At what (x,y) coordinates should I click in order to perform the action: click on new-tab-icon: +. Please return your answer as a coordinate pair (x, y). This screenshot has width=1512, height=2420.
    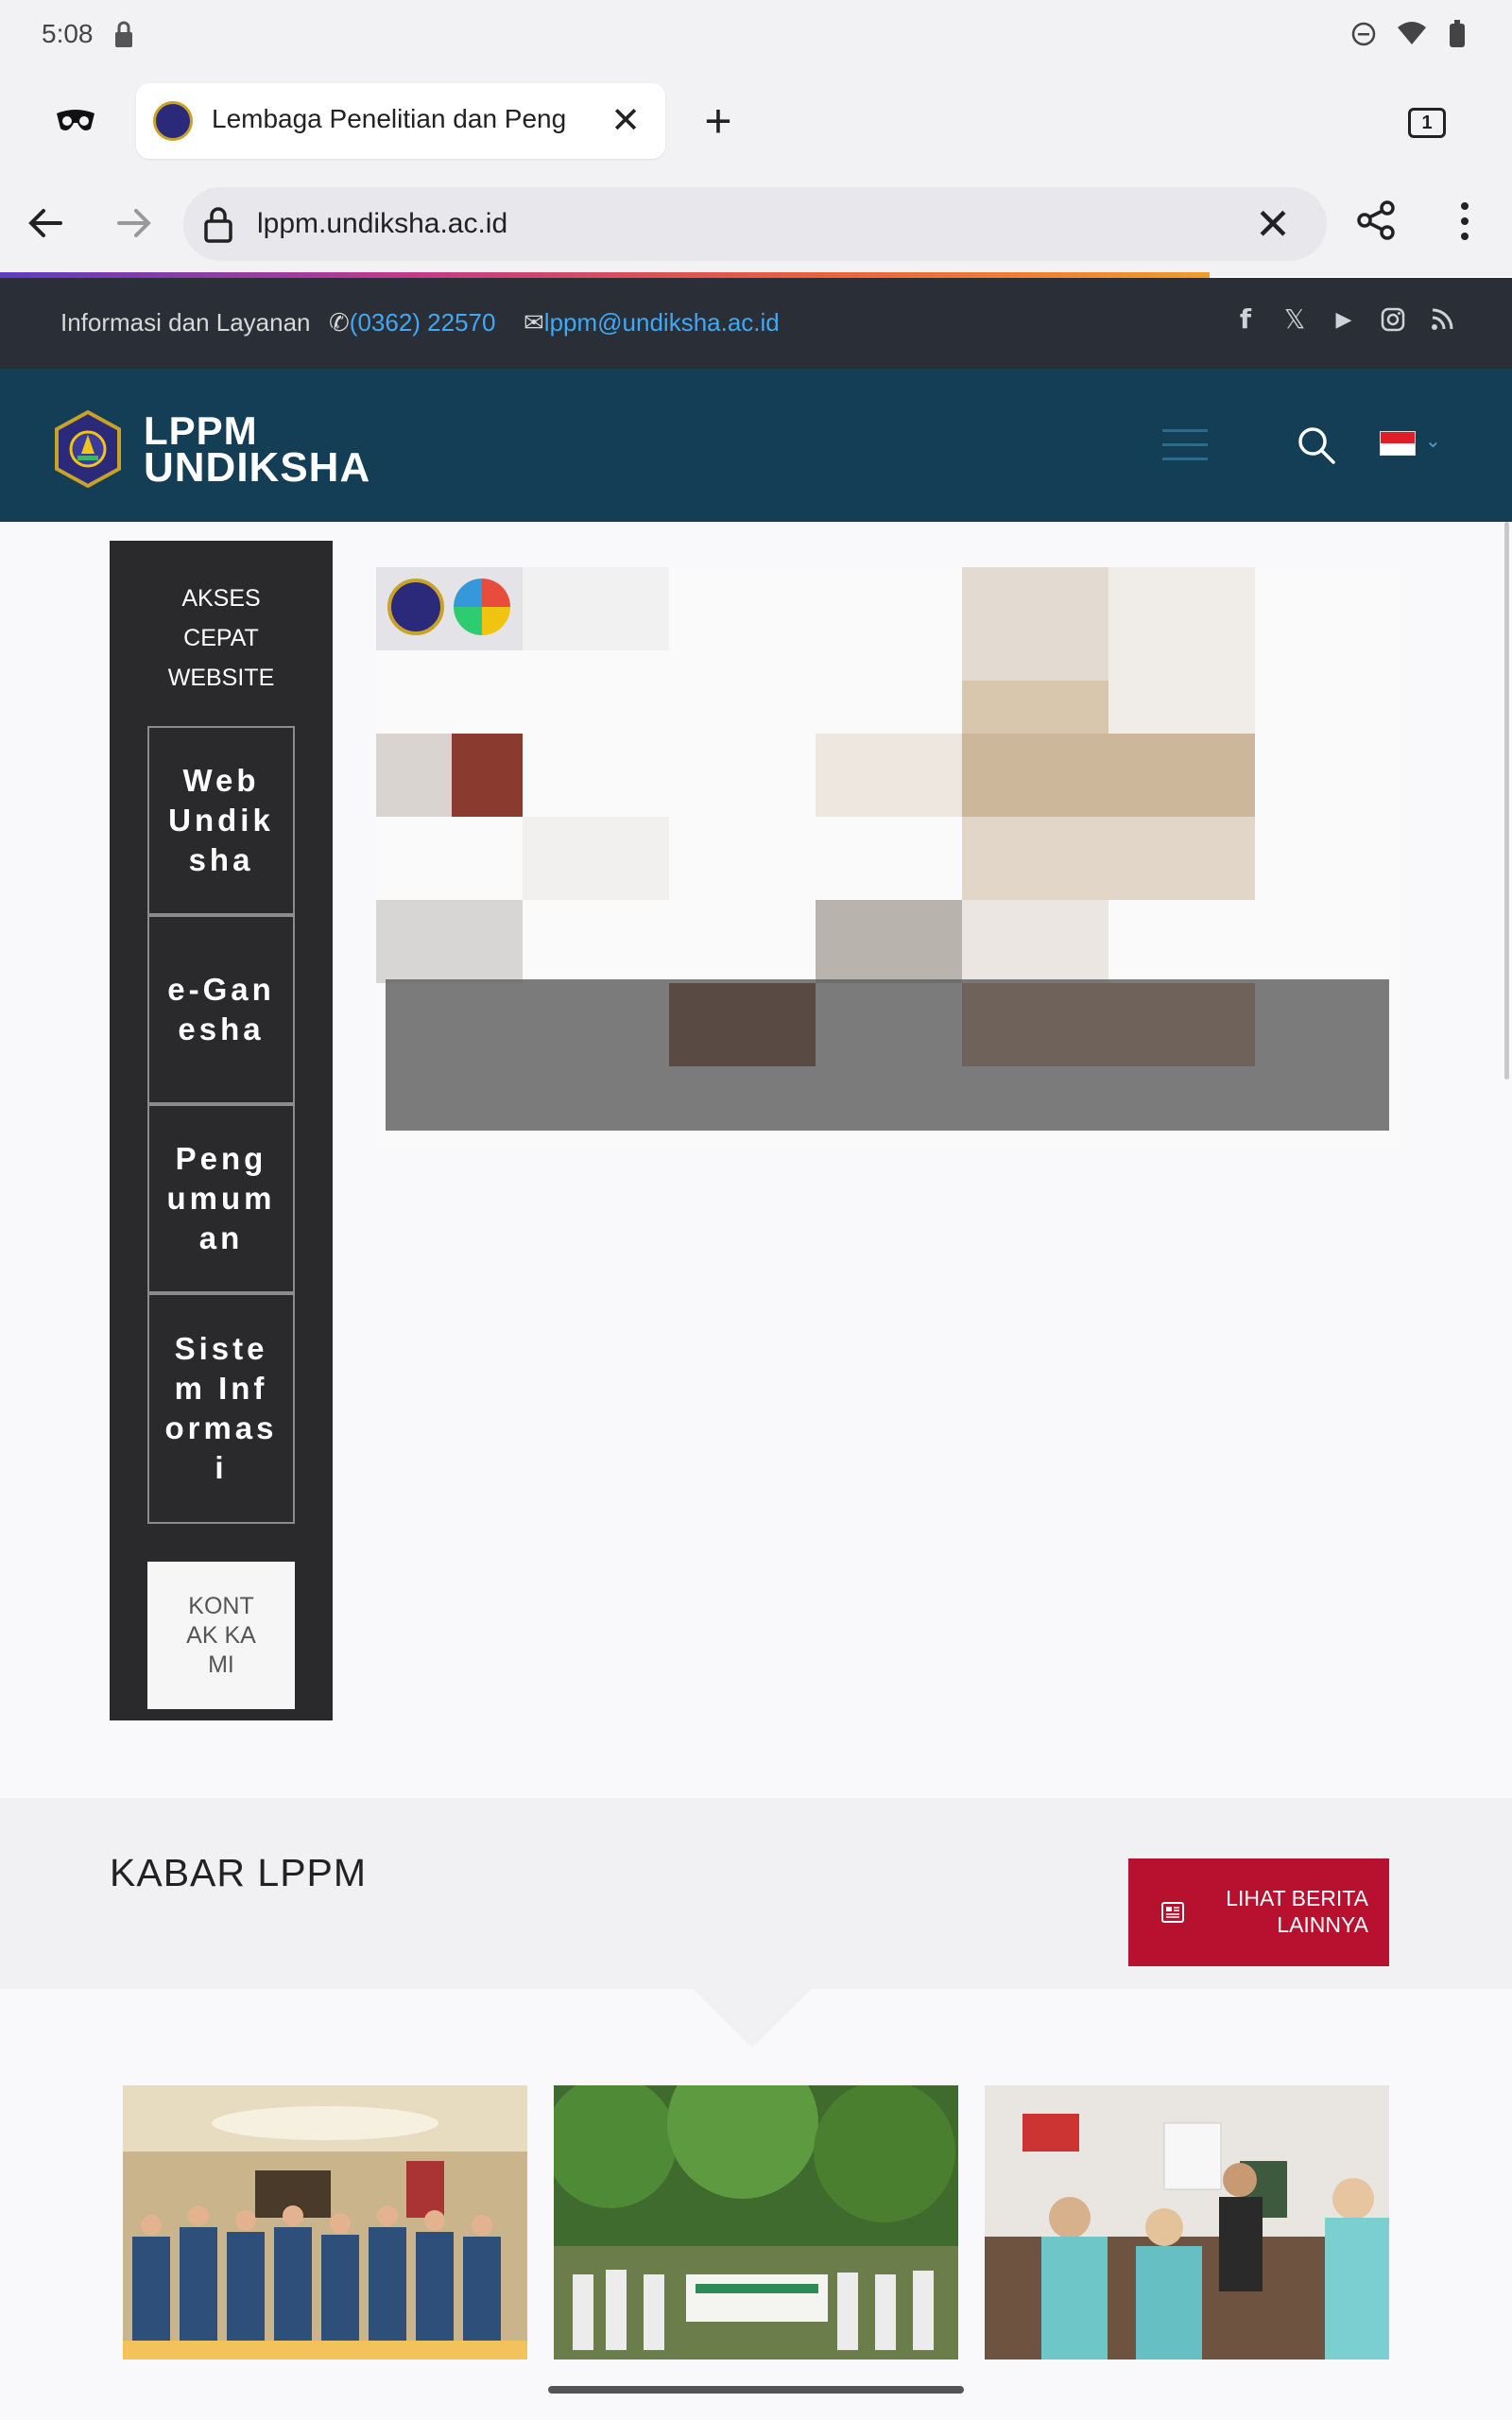
    Looking at the image, I should click on (718, 122).